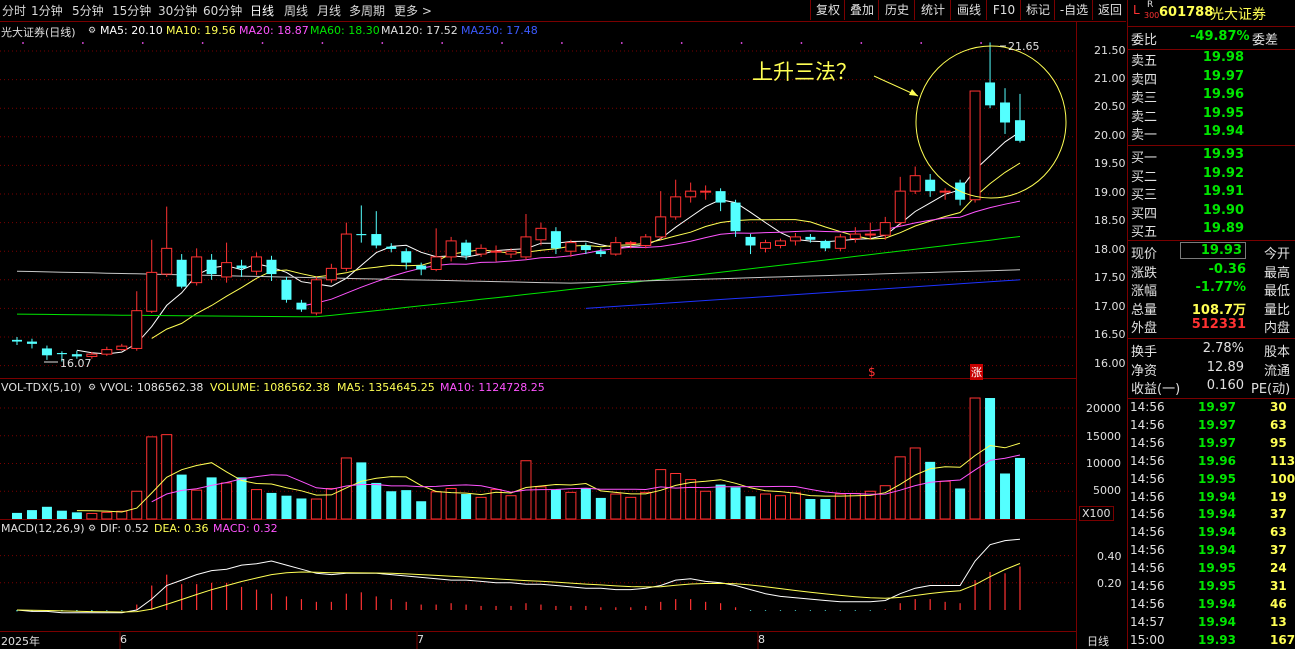  What do you see at coordinates (1211, 624) in the screenshot?
I see `tick-row: 14:57 19.94 13` at bounding box center [1211, 624].